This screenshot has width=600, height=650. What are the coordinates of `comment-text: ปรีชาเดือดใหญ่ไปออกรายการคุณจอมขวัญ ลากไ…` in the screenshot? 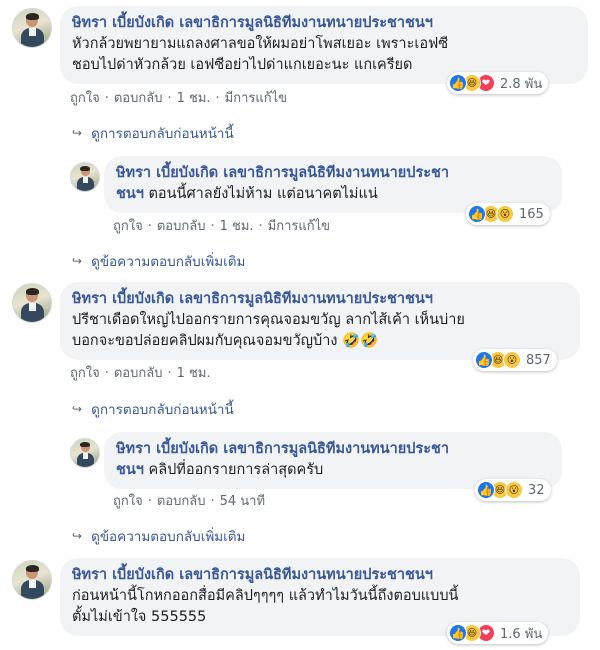 It's located at (268, 320).